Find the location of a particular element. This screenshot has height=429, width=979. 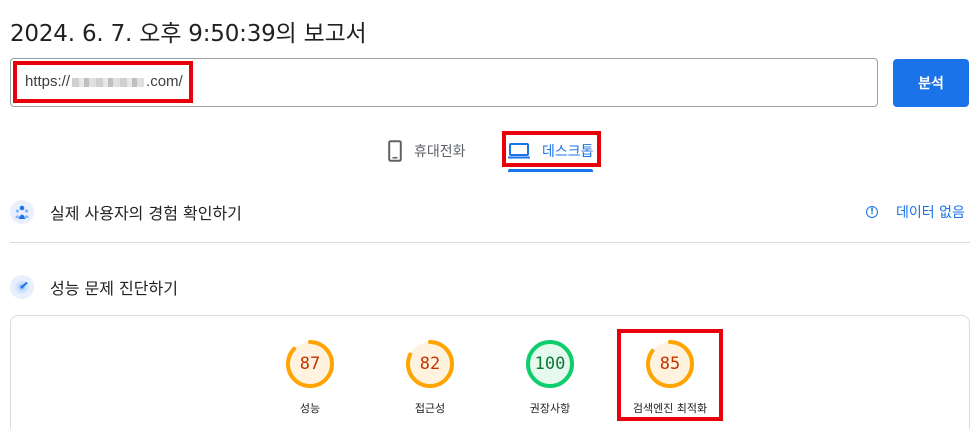

score-gauge-performance: 87 성능 is located at coordinates (310, 377).